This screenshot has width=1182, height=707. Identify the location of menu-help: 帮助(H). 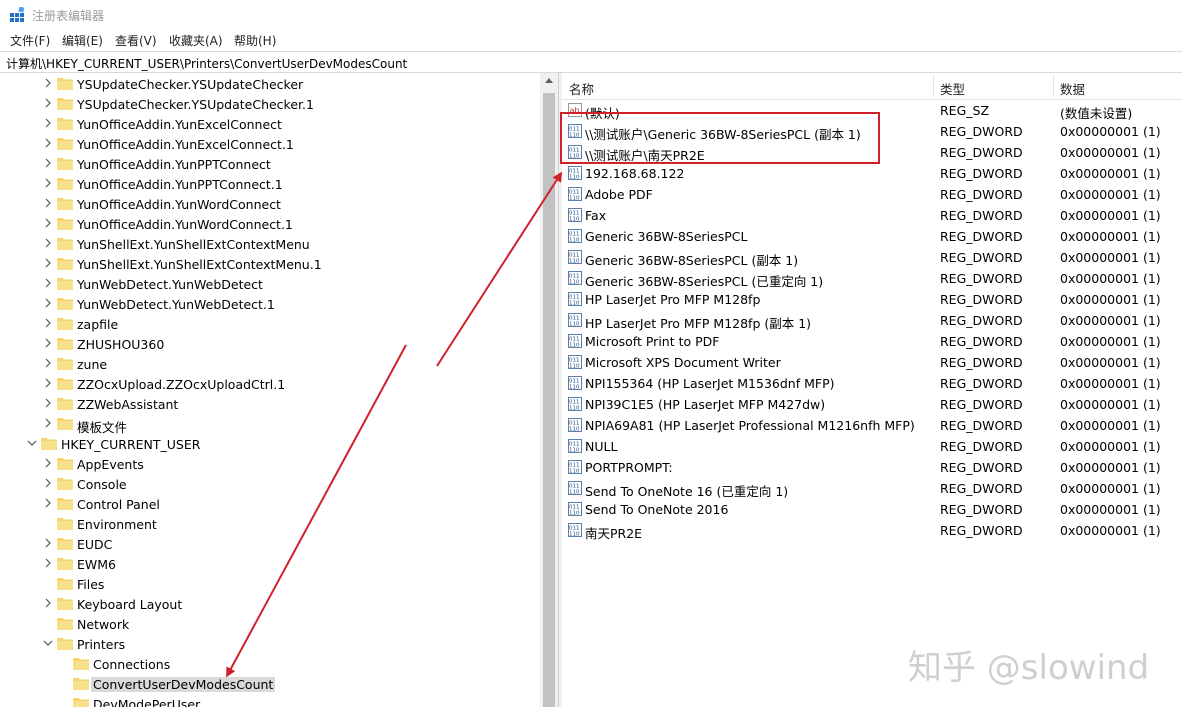
(255, 40).